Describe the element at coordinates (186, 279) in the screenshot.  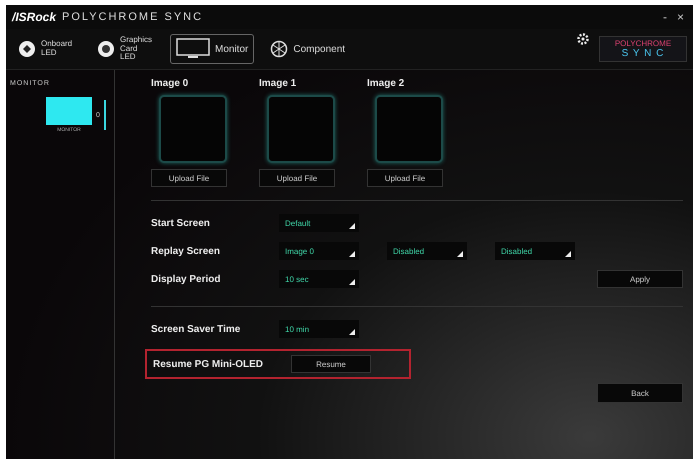
I see `setting-label: Display Period` at that location.